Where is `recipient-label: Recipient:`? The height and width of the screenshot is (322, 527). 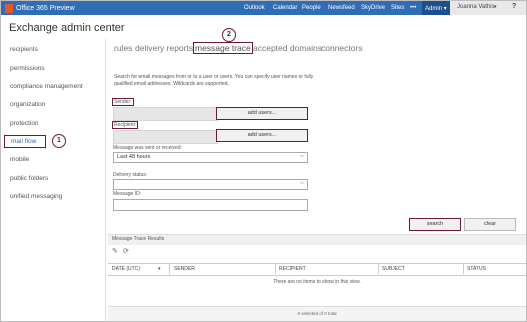
recipient-label: Recipient: is located at coordinates (125, 125).